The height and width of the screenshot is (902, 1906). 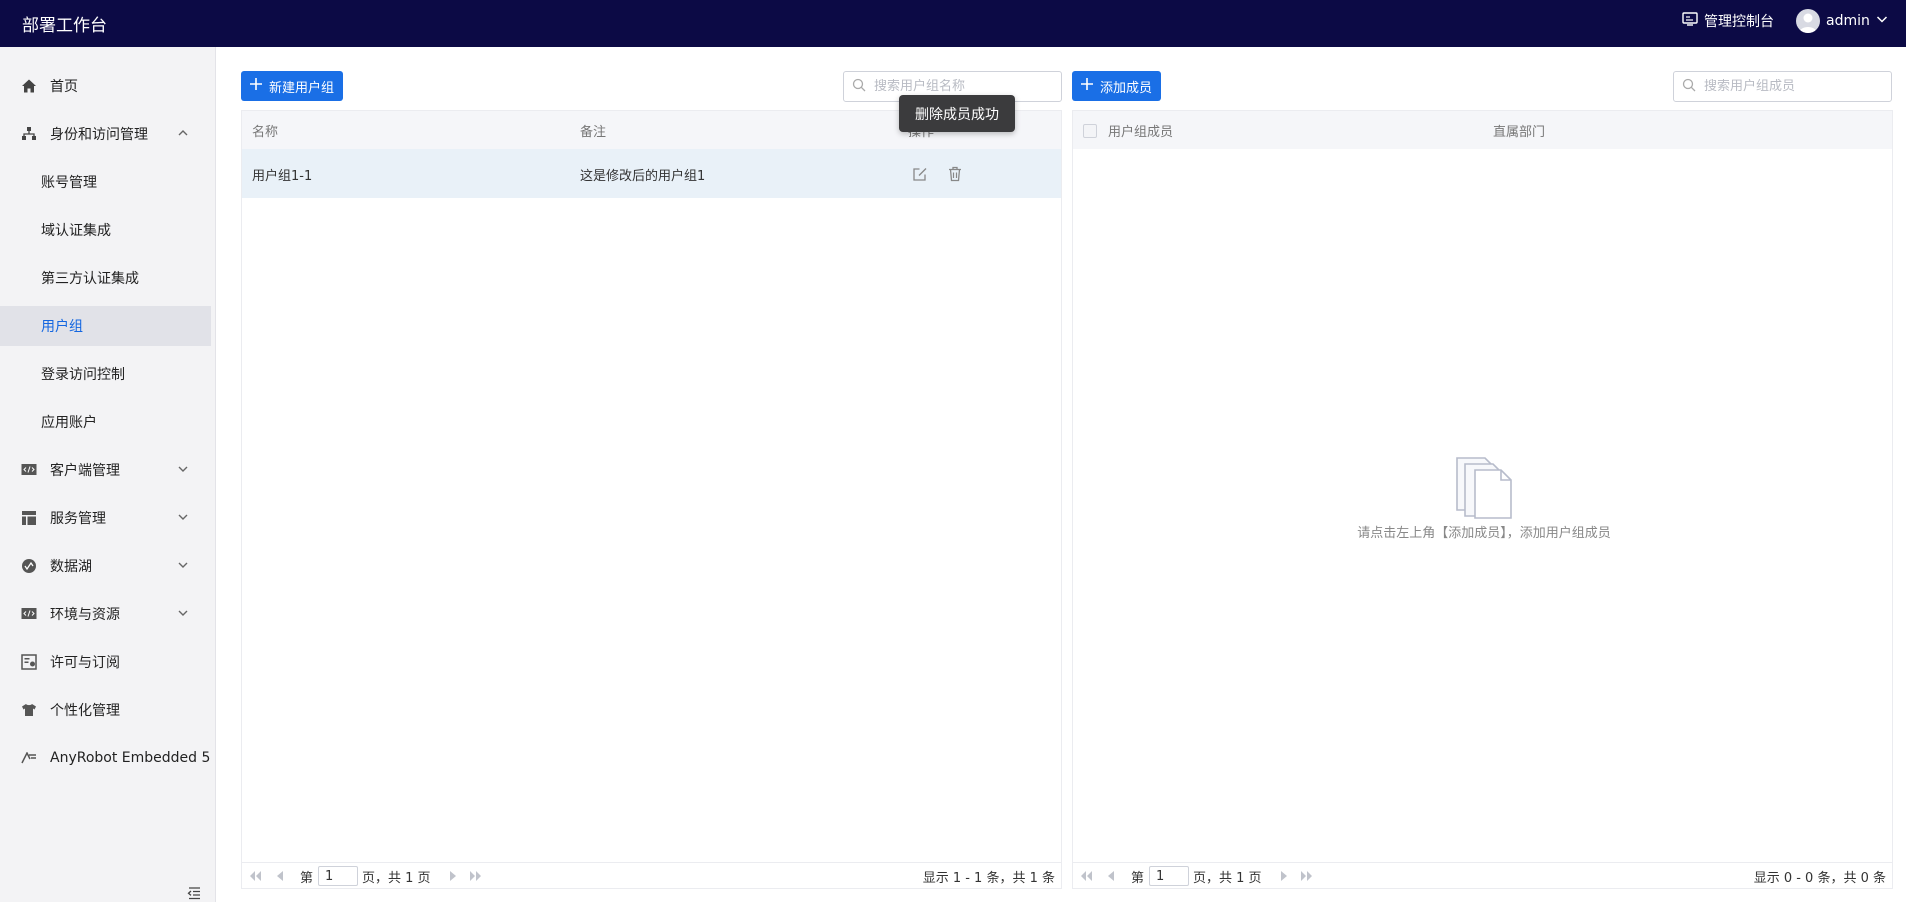 I want to click on empty-document-icon, so click(x=1484, y=487).